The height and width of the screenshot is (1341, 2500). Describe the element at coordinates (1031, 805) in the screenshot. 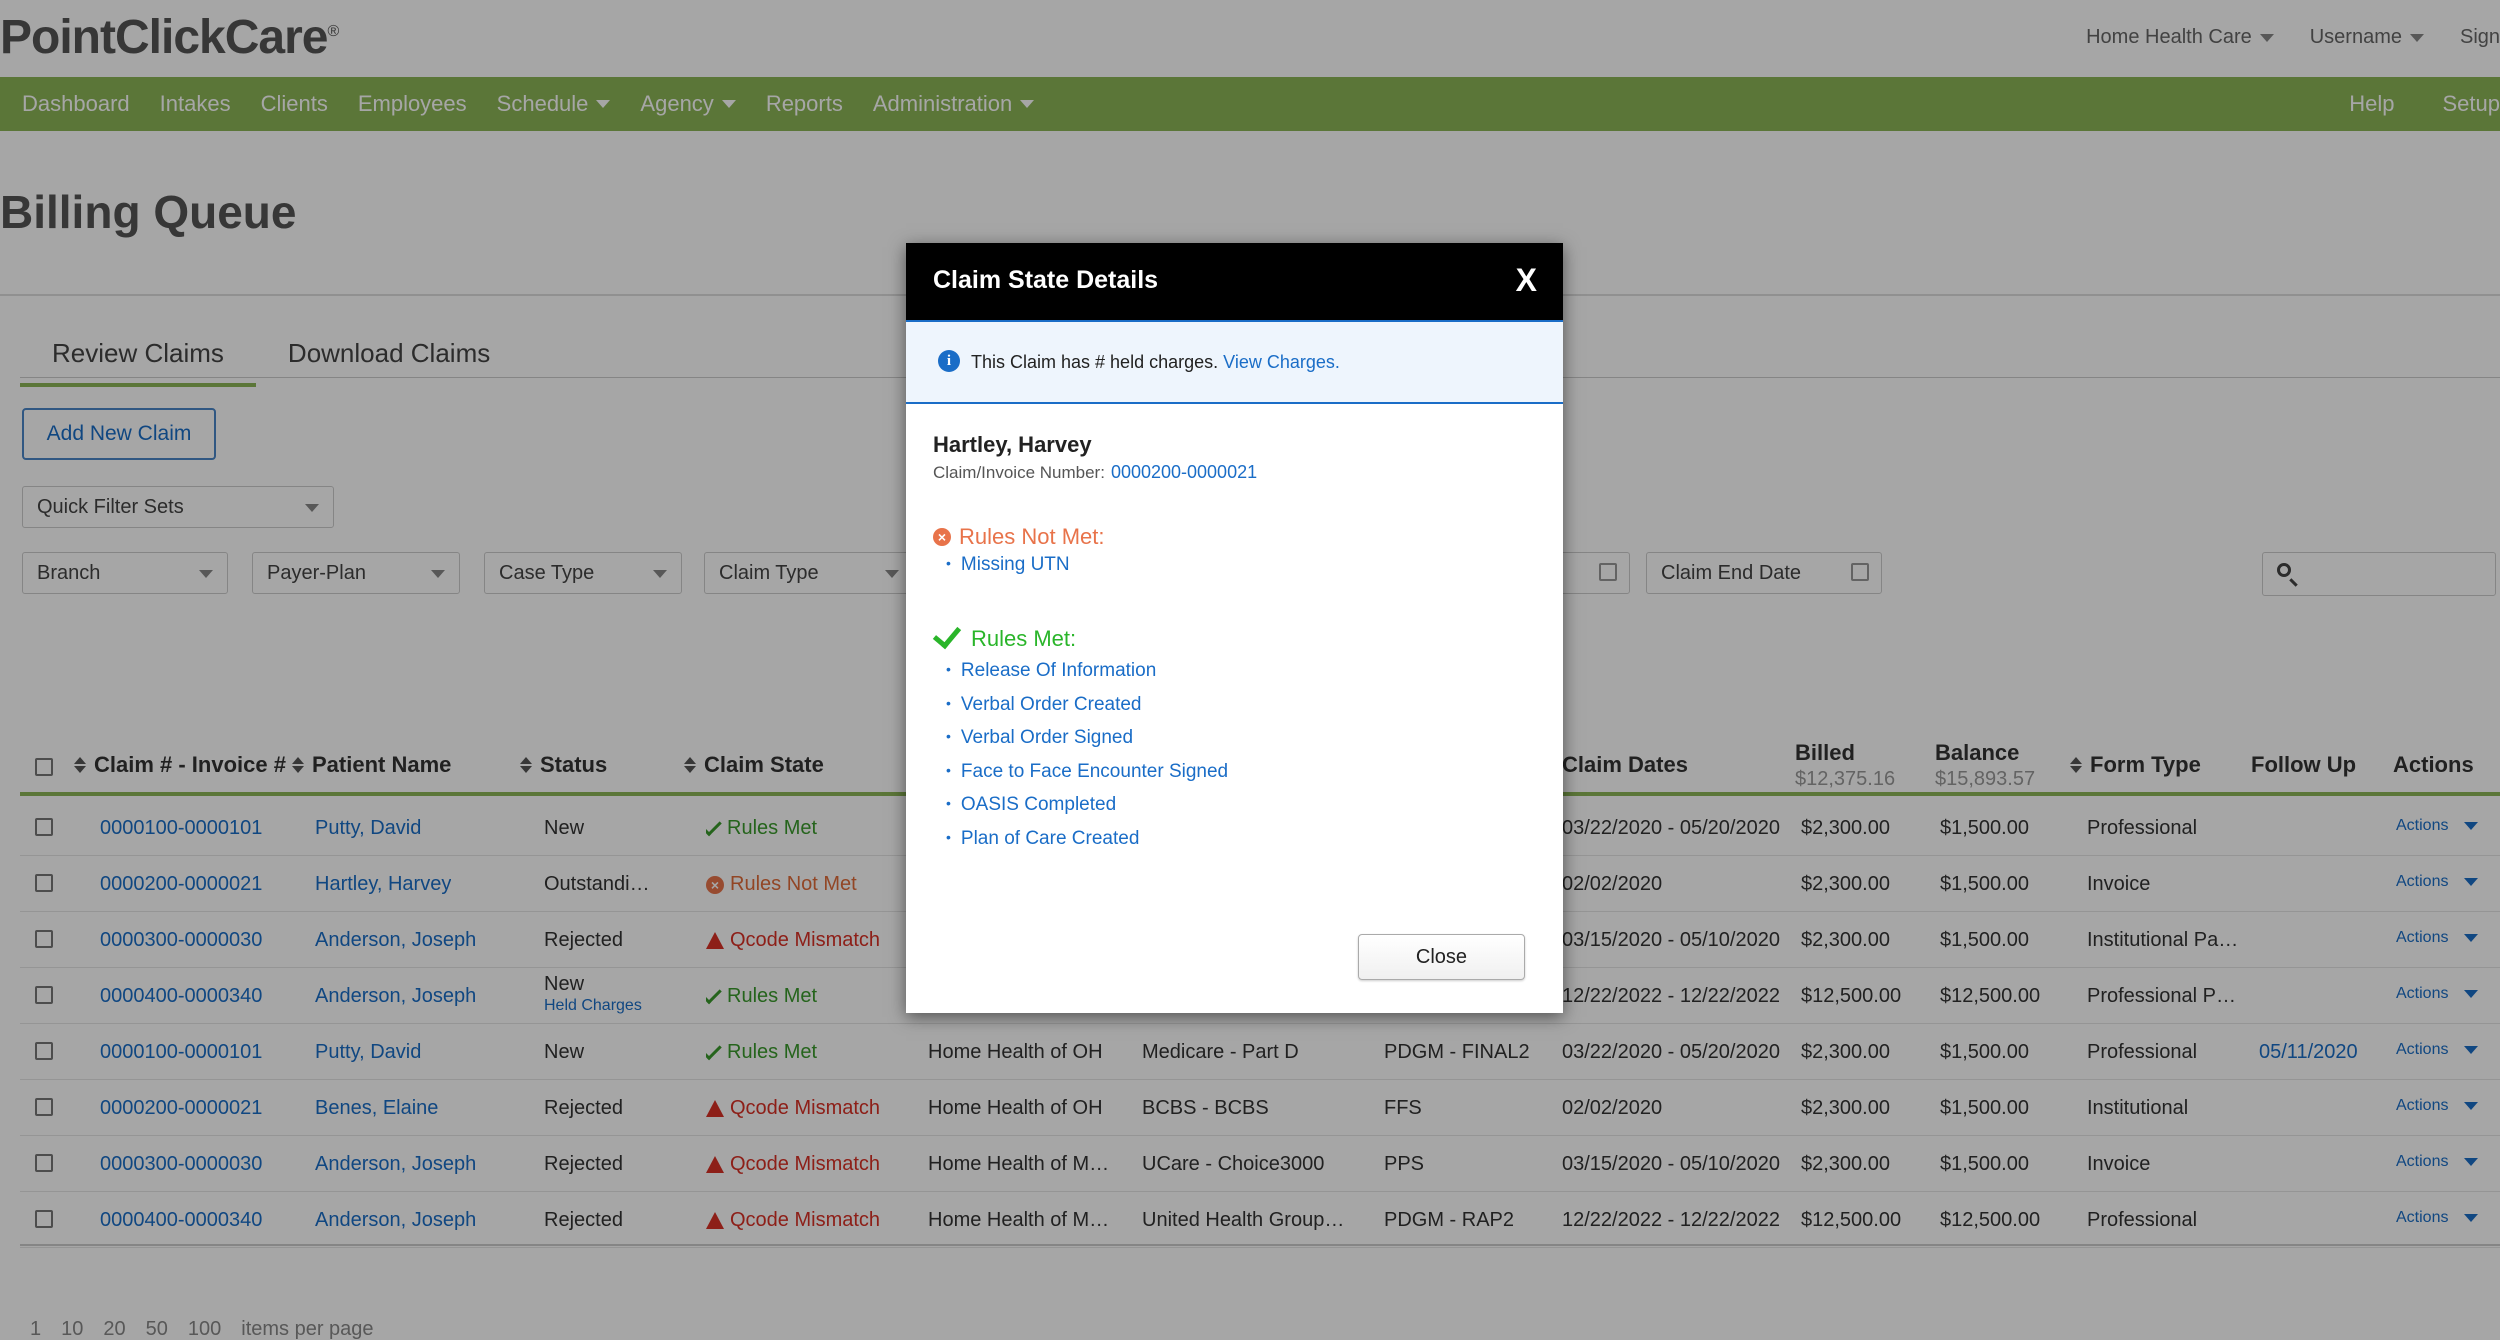

I see `rule-met-item: OASIS Completed` at that location.